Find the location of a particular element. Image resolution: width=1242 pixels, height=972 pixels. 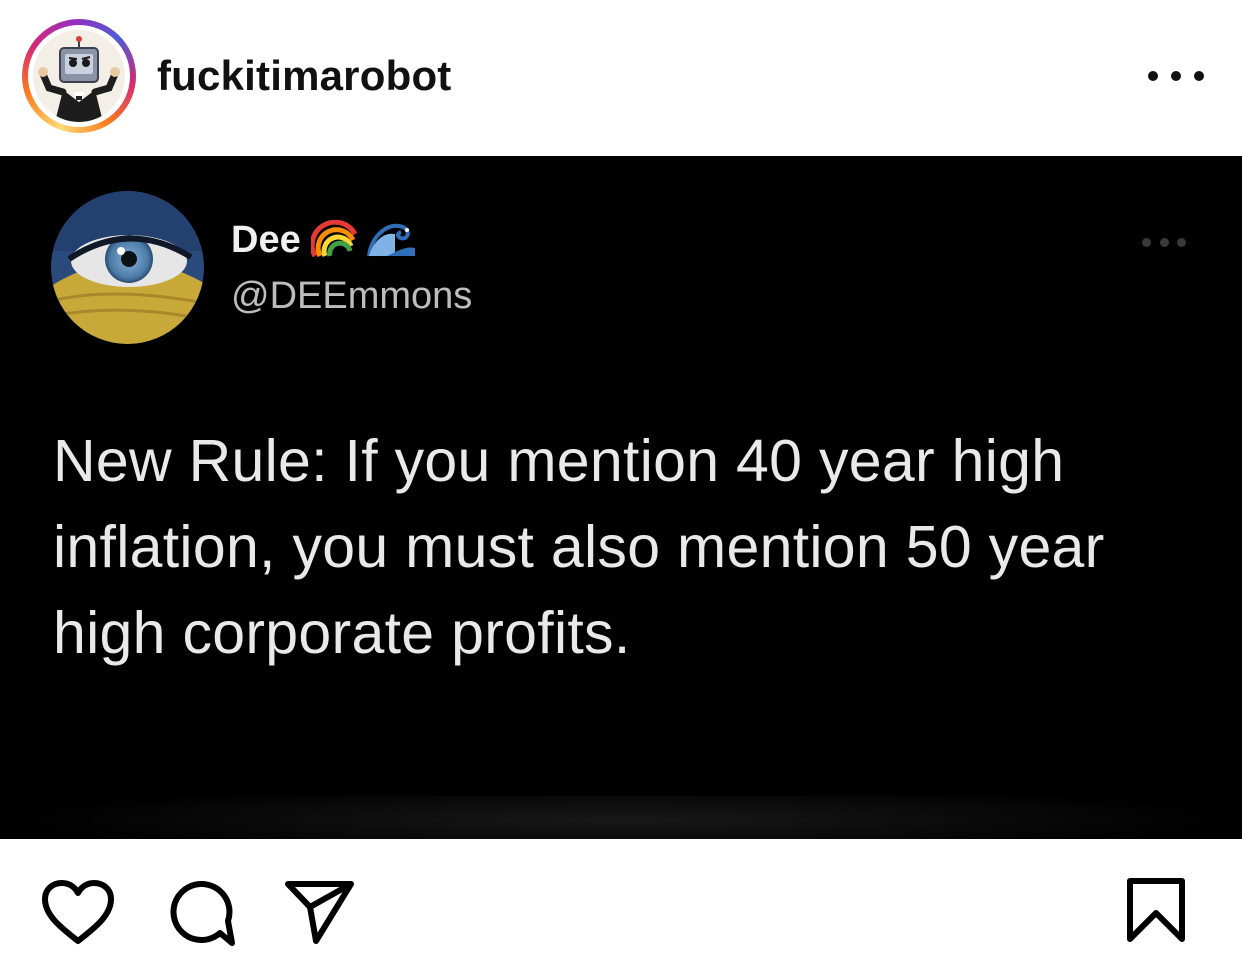

robot-avatar-image is located at coordinates (79, 76).